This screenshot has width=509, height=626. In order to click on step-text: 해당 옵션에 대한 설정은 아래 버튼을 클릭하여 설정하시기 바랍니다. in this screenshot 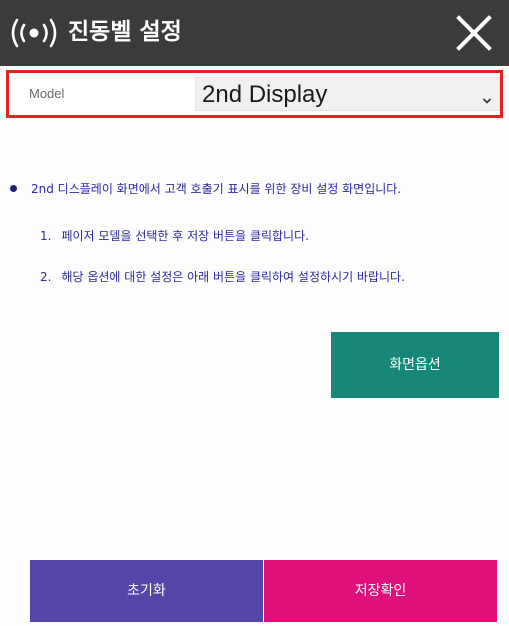, I will do `click(233, 277)`.